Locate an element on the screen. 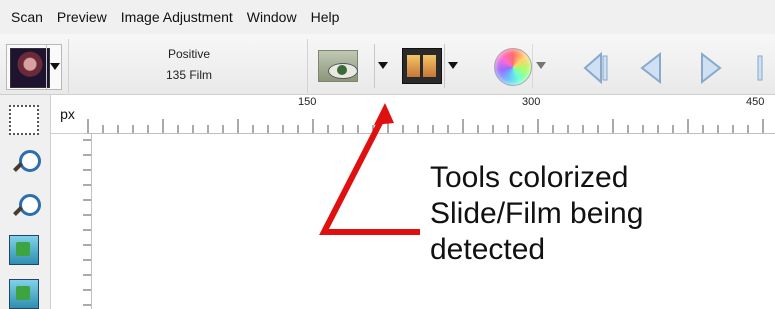 This screenshot has width=775, height=309. skip-forward-button is located at coordinates (761, 67).